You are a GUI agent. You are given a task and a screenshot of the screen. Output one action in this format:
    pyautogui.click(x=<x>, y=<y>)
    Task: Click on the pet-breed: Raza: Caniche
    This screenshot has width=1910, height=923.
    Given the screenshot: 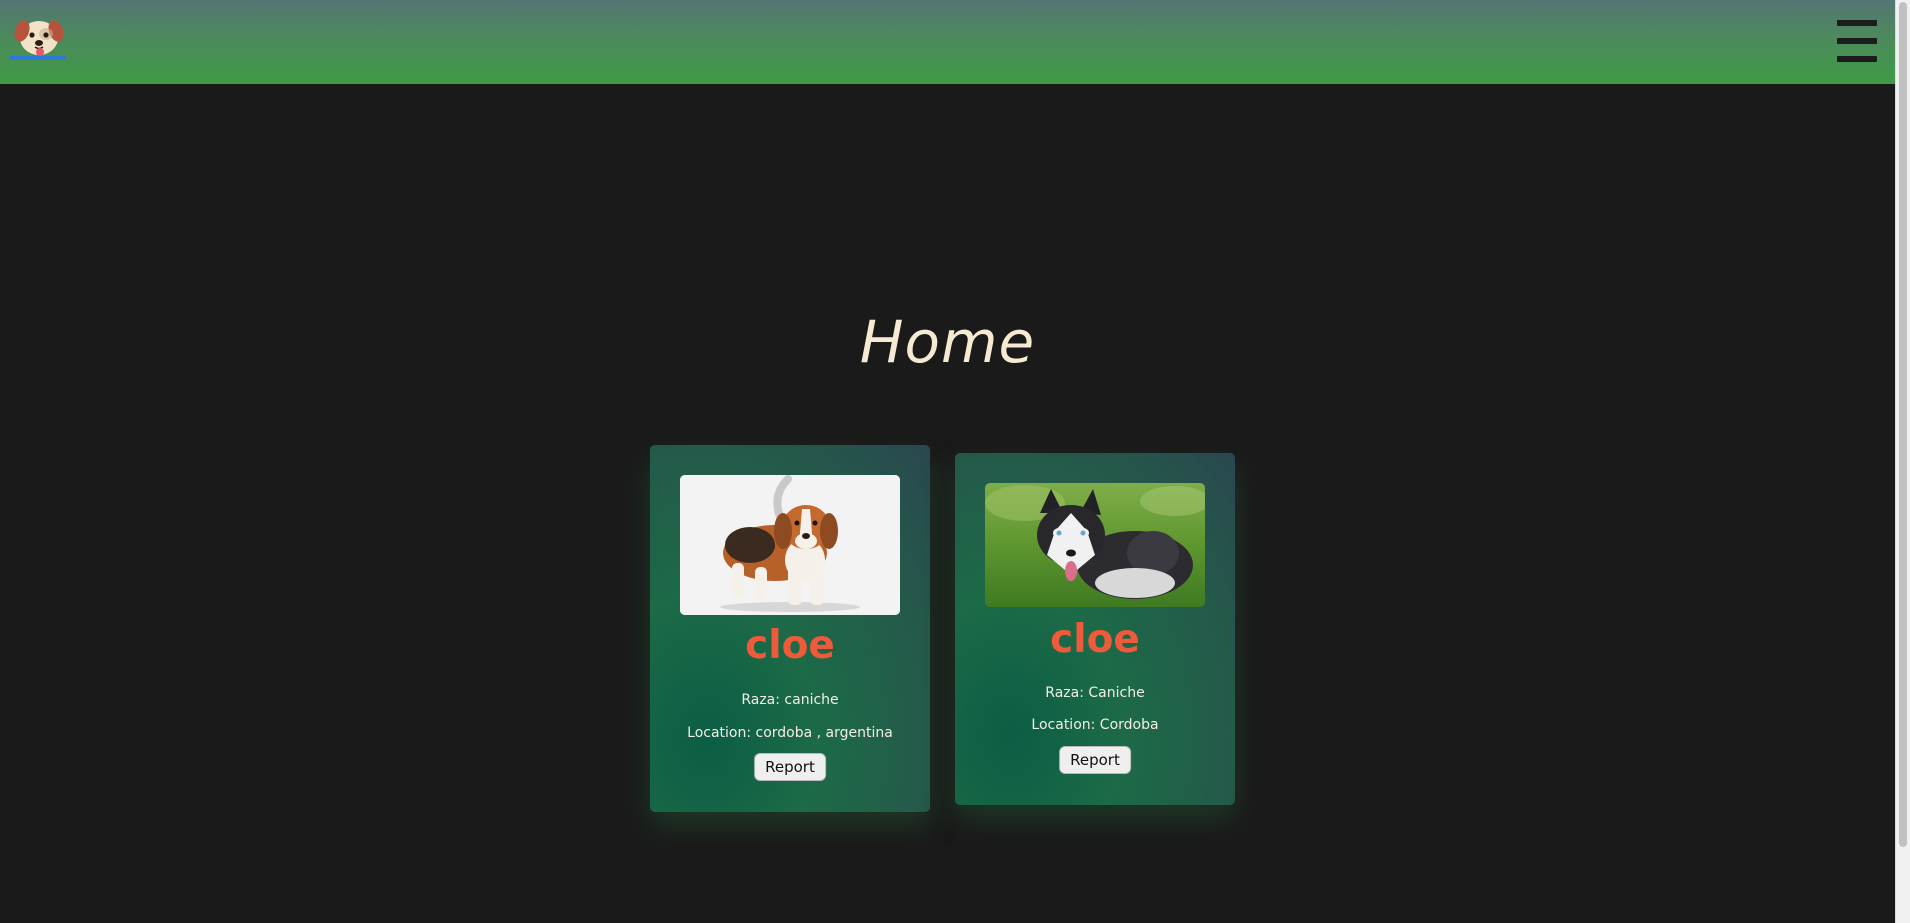 What is the action you would take?
    pyautogui.click(x=1095, y=693)
    